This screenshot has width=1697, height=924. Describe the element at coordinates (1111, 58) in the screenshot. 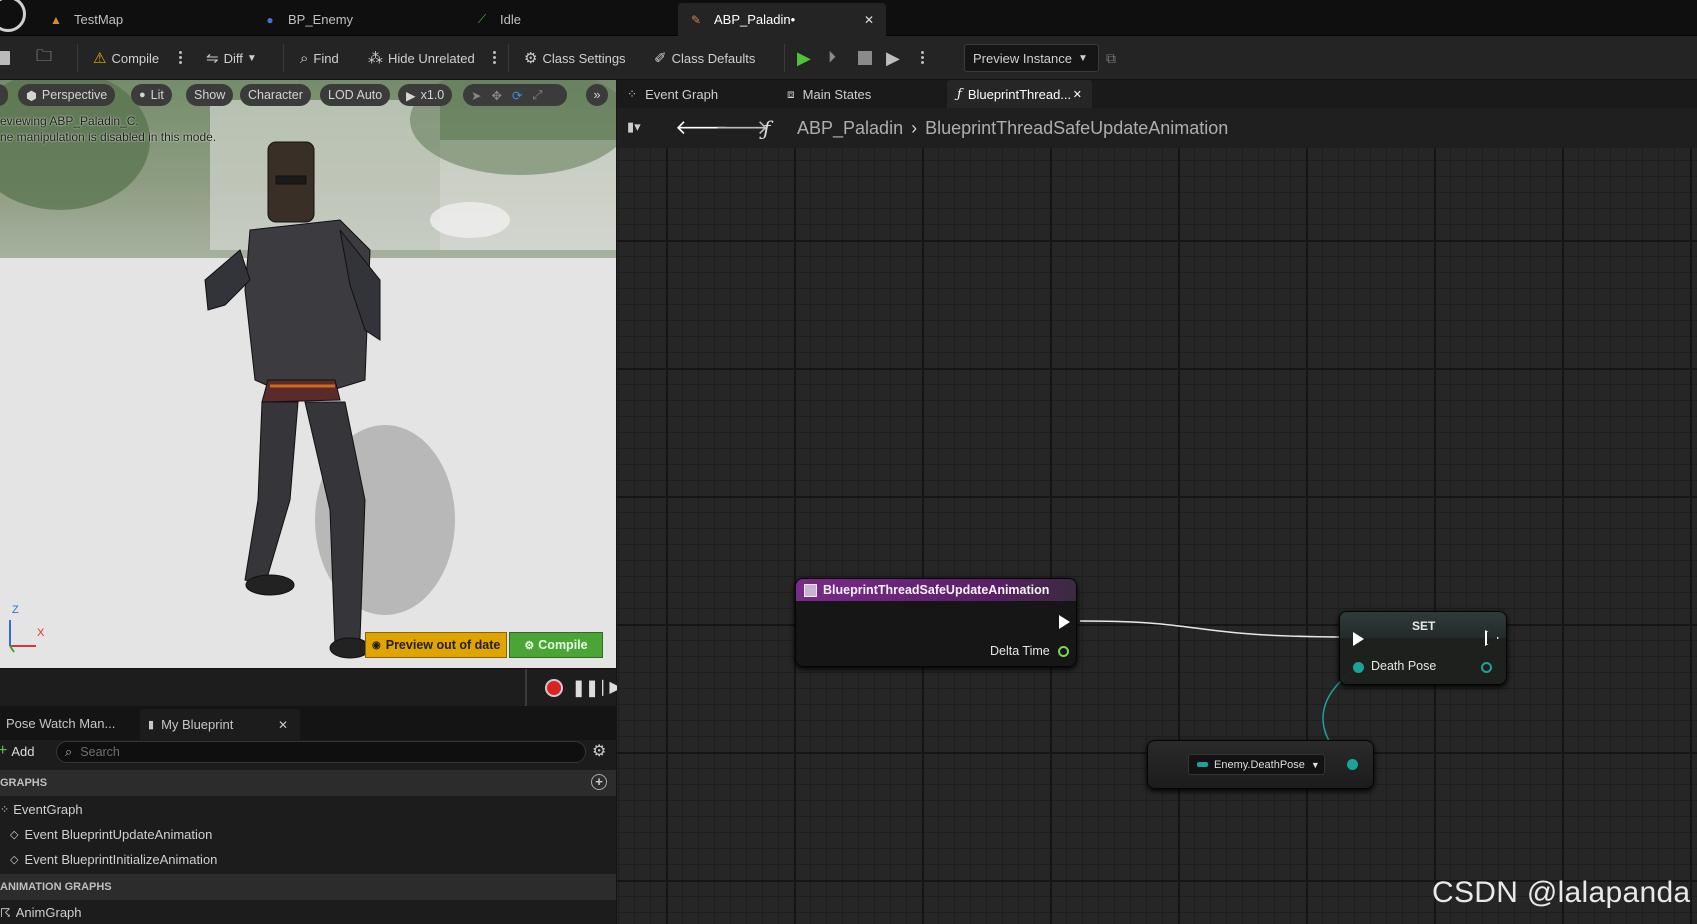

I see `debug-object-icon: ⧉` at that location.